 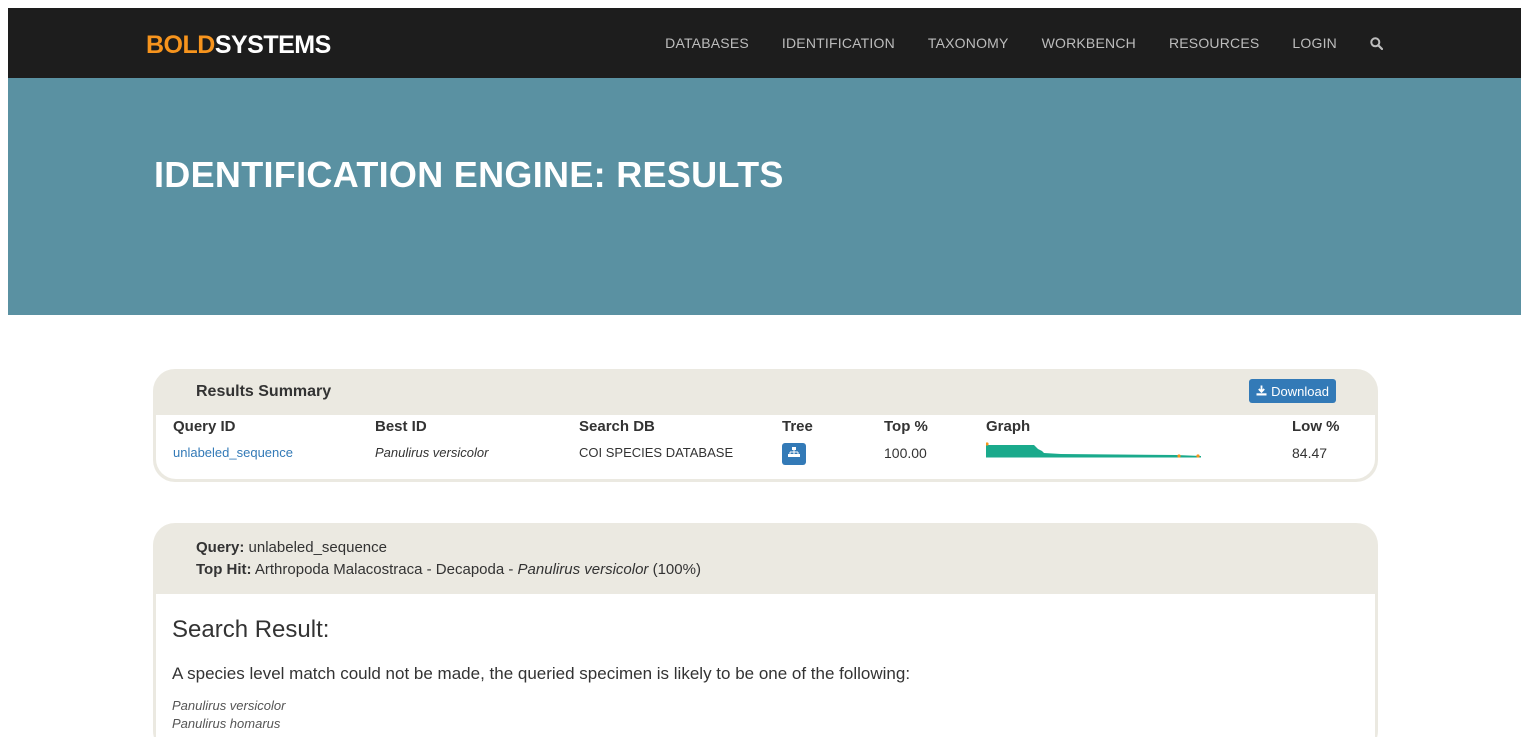 I want to click on page-title: IDENTIFICATION ENGINE: RESULTS, so click(x=469, y=174).